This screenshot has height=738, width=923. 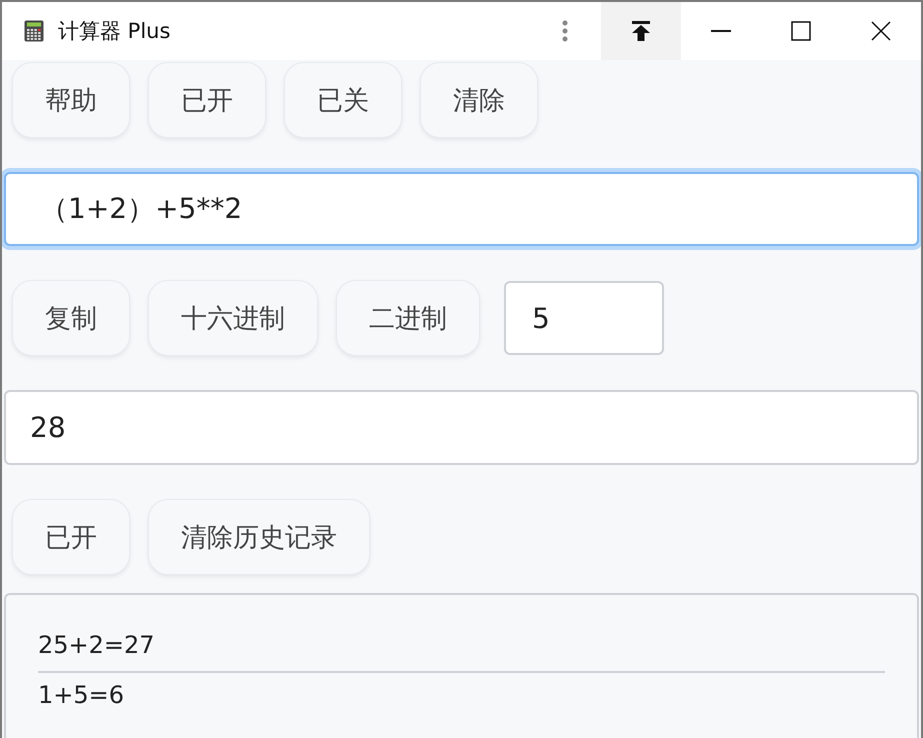 What do you see at coordinates (207, 100) in the screenshot?
I see `toolbar-button: 已开` at bounding box center [207, 100].